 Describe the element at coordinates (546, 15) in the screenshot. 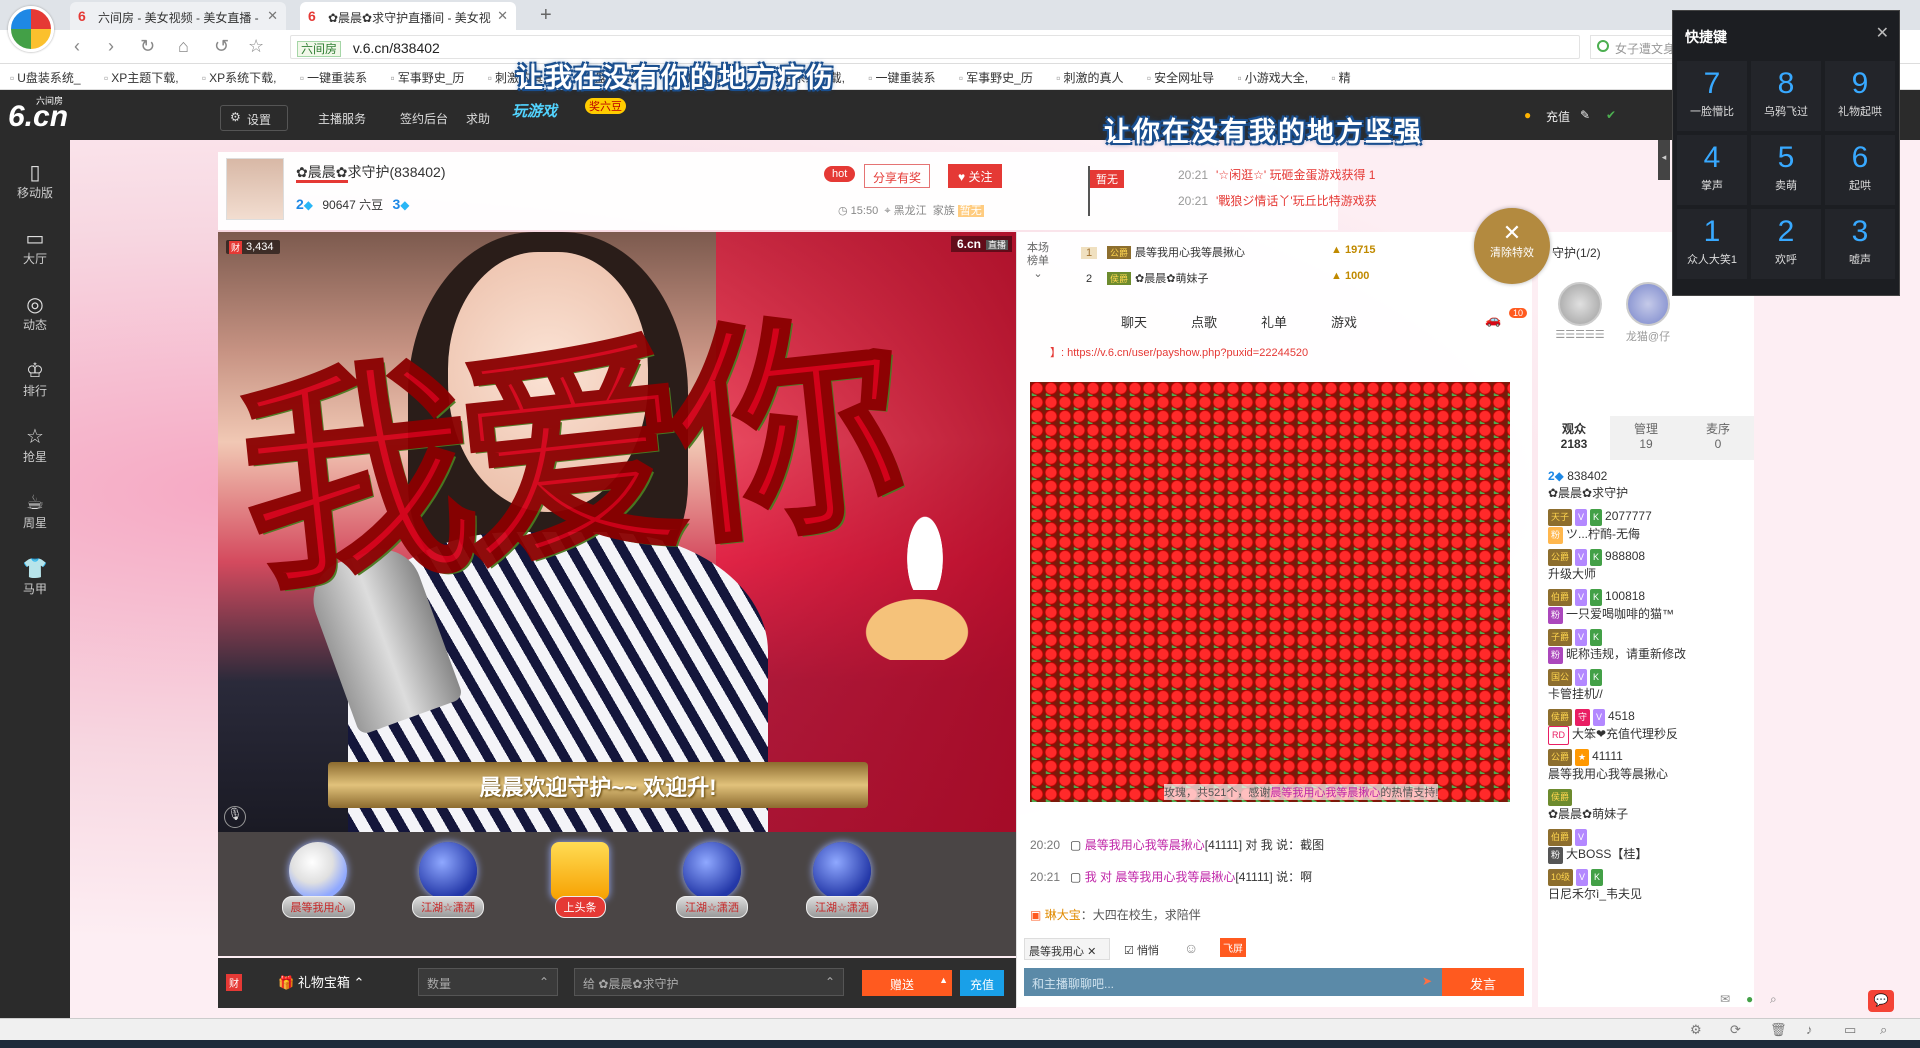

I see `new-tab-icon: +` at that location.